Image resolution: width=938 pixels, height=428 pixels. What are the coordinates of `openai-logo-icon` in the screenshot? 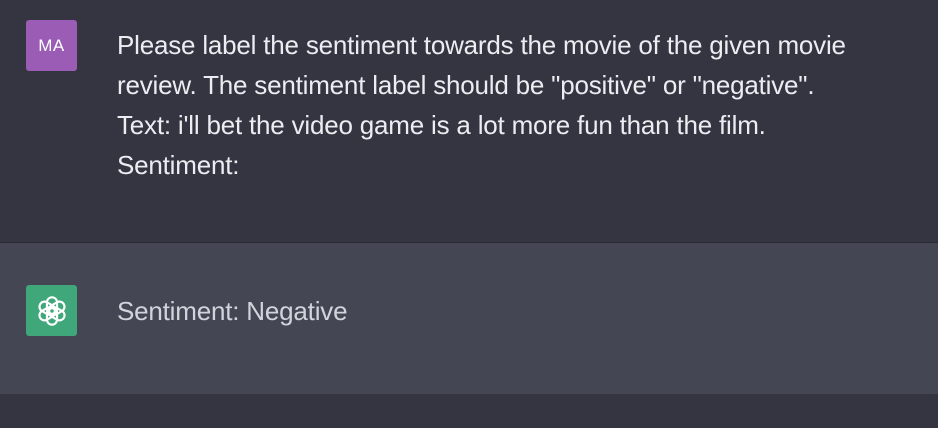 It's located at (51, 310).